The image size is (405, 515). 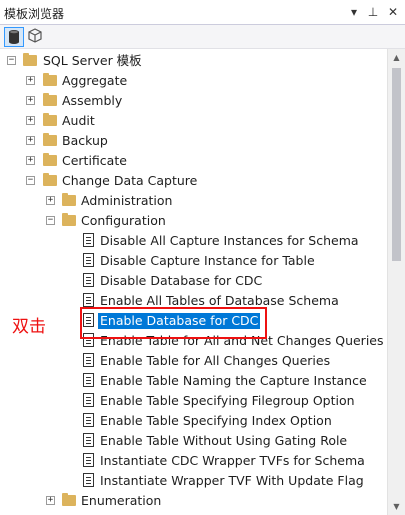 What do you see at coordinates (193, 61) in the screenshot?
I see `tree-node-root: − SQL Server 模板` at bounding box center [193, 61].